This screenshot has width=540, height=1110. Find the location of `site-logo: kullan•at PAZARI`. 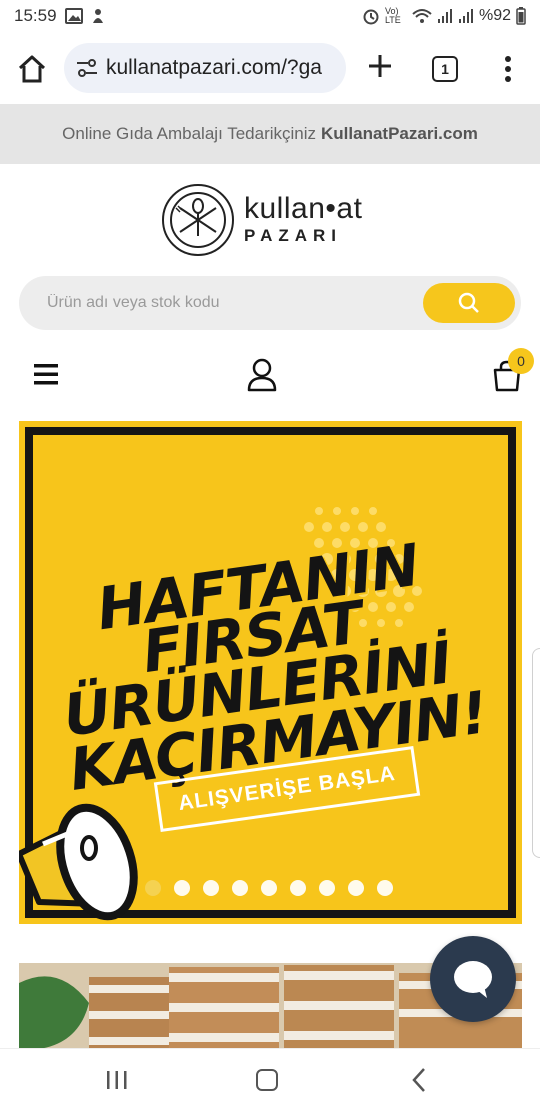

site-logo: kullan•at PAZARI is located at coordinates (272, 220).